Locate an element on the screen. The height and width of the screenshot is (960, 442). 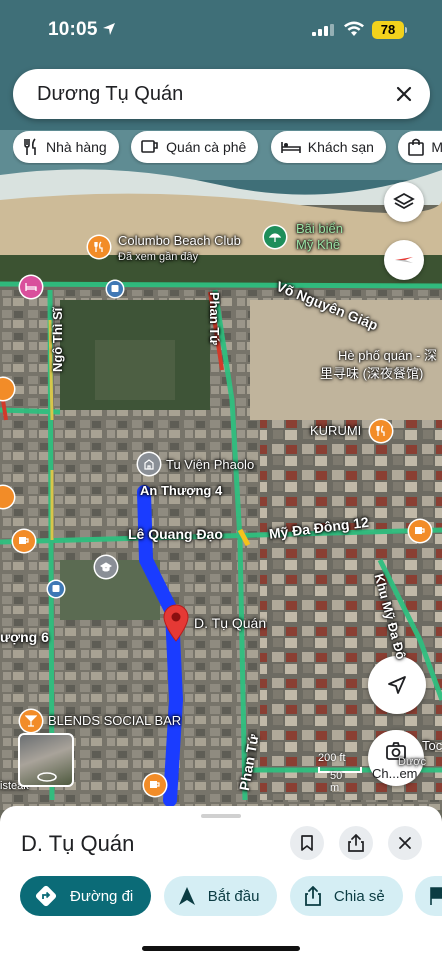
share-label: Chia sẻ is located at coordinates (359, 896).